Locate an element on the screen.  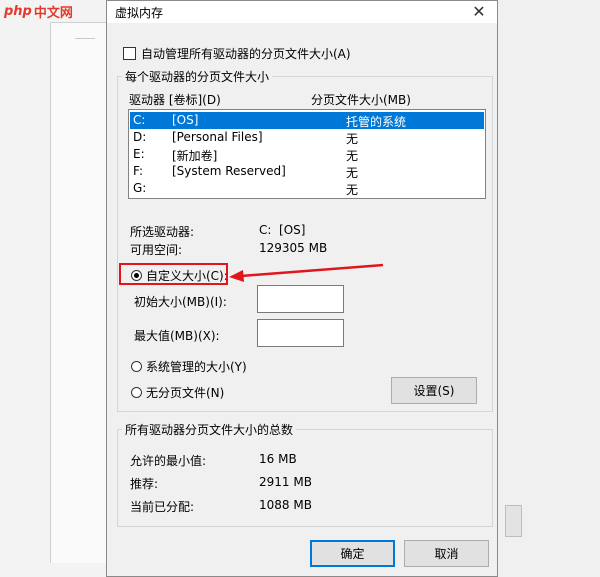
watermark-logo: php 中文网 is located at coordinates (38, 11).